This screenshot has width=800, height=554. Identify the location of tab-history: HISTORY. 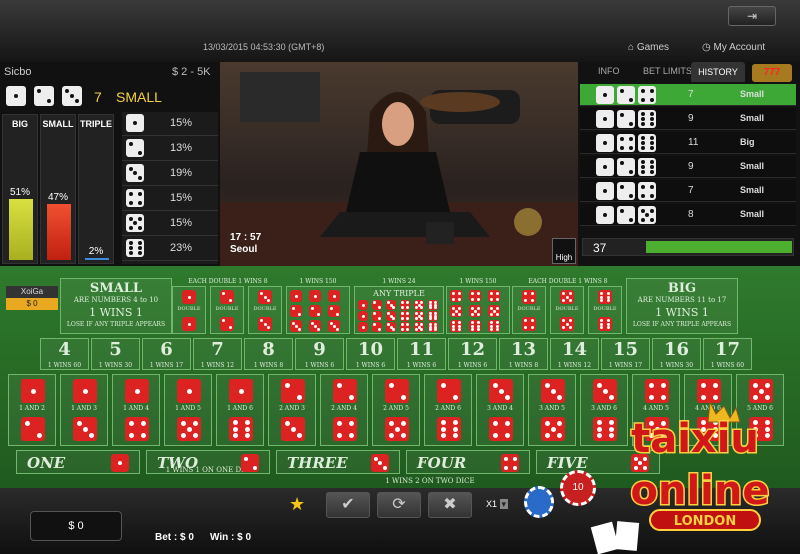
(718, 72).